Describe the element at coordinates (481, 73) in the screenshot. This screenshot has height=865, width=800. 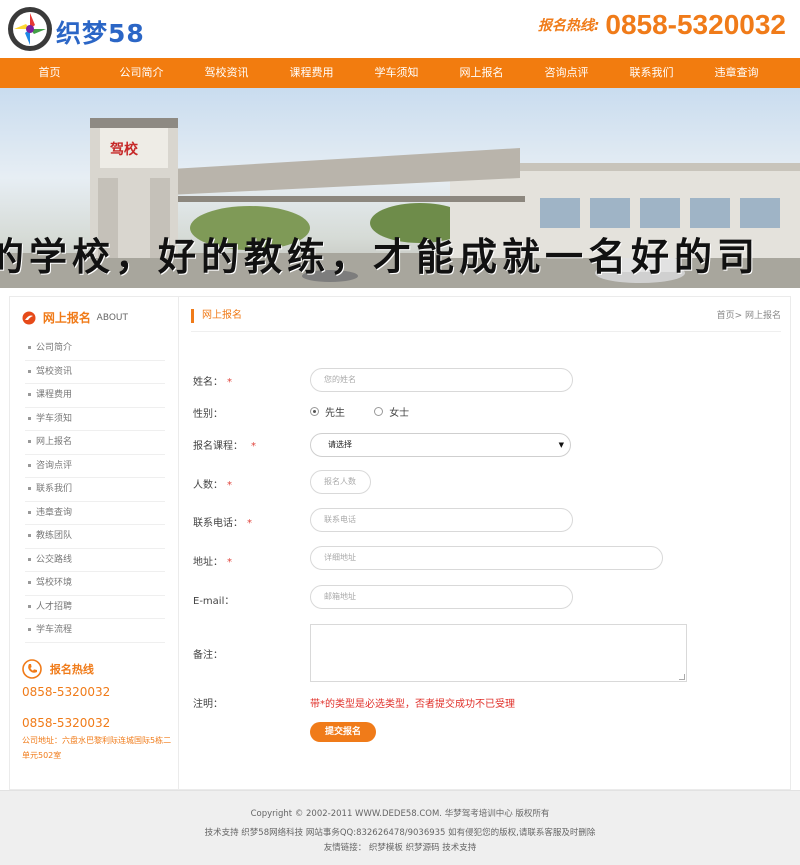
I see `nav-item-signup: 网上报名` at that location.